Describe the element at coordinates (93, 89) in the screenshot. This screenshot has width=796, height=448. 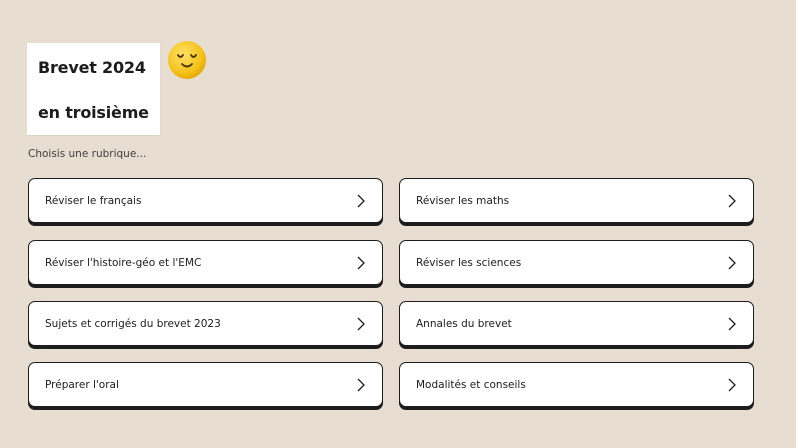
I see `title-card: Brevet 2024 en troisième` at that location.